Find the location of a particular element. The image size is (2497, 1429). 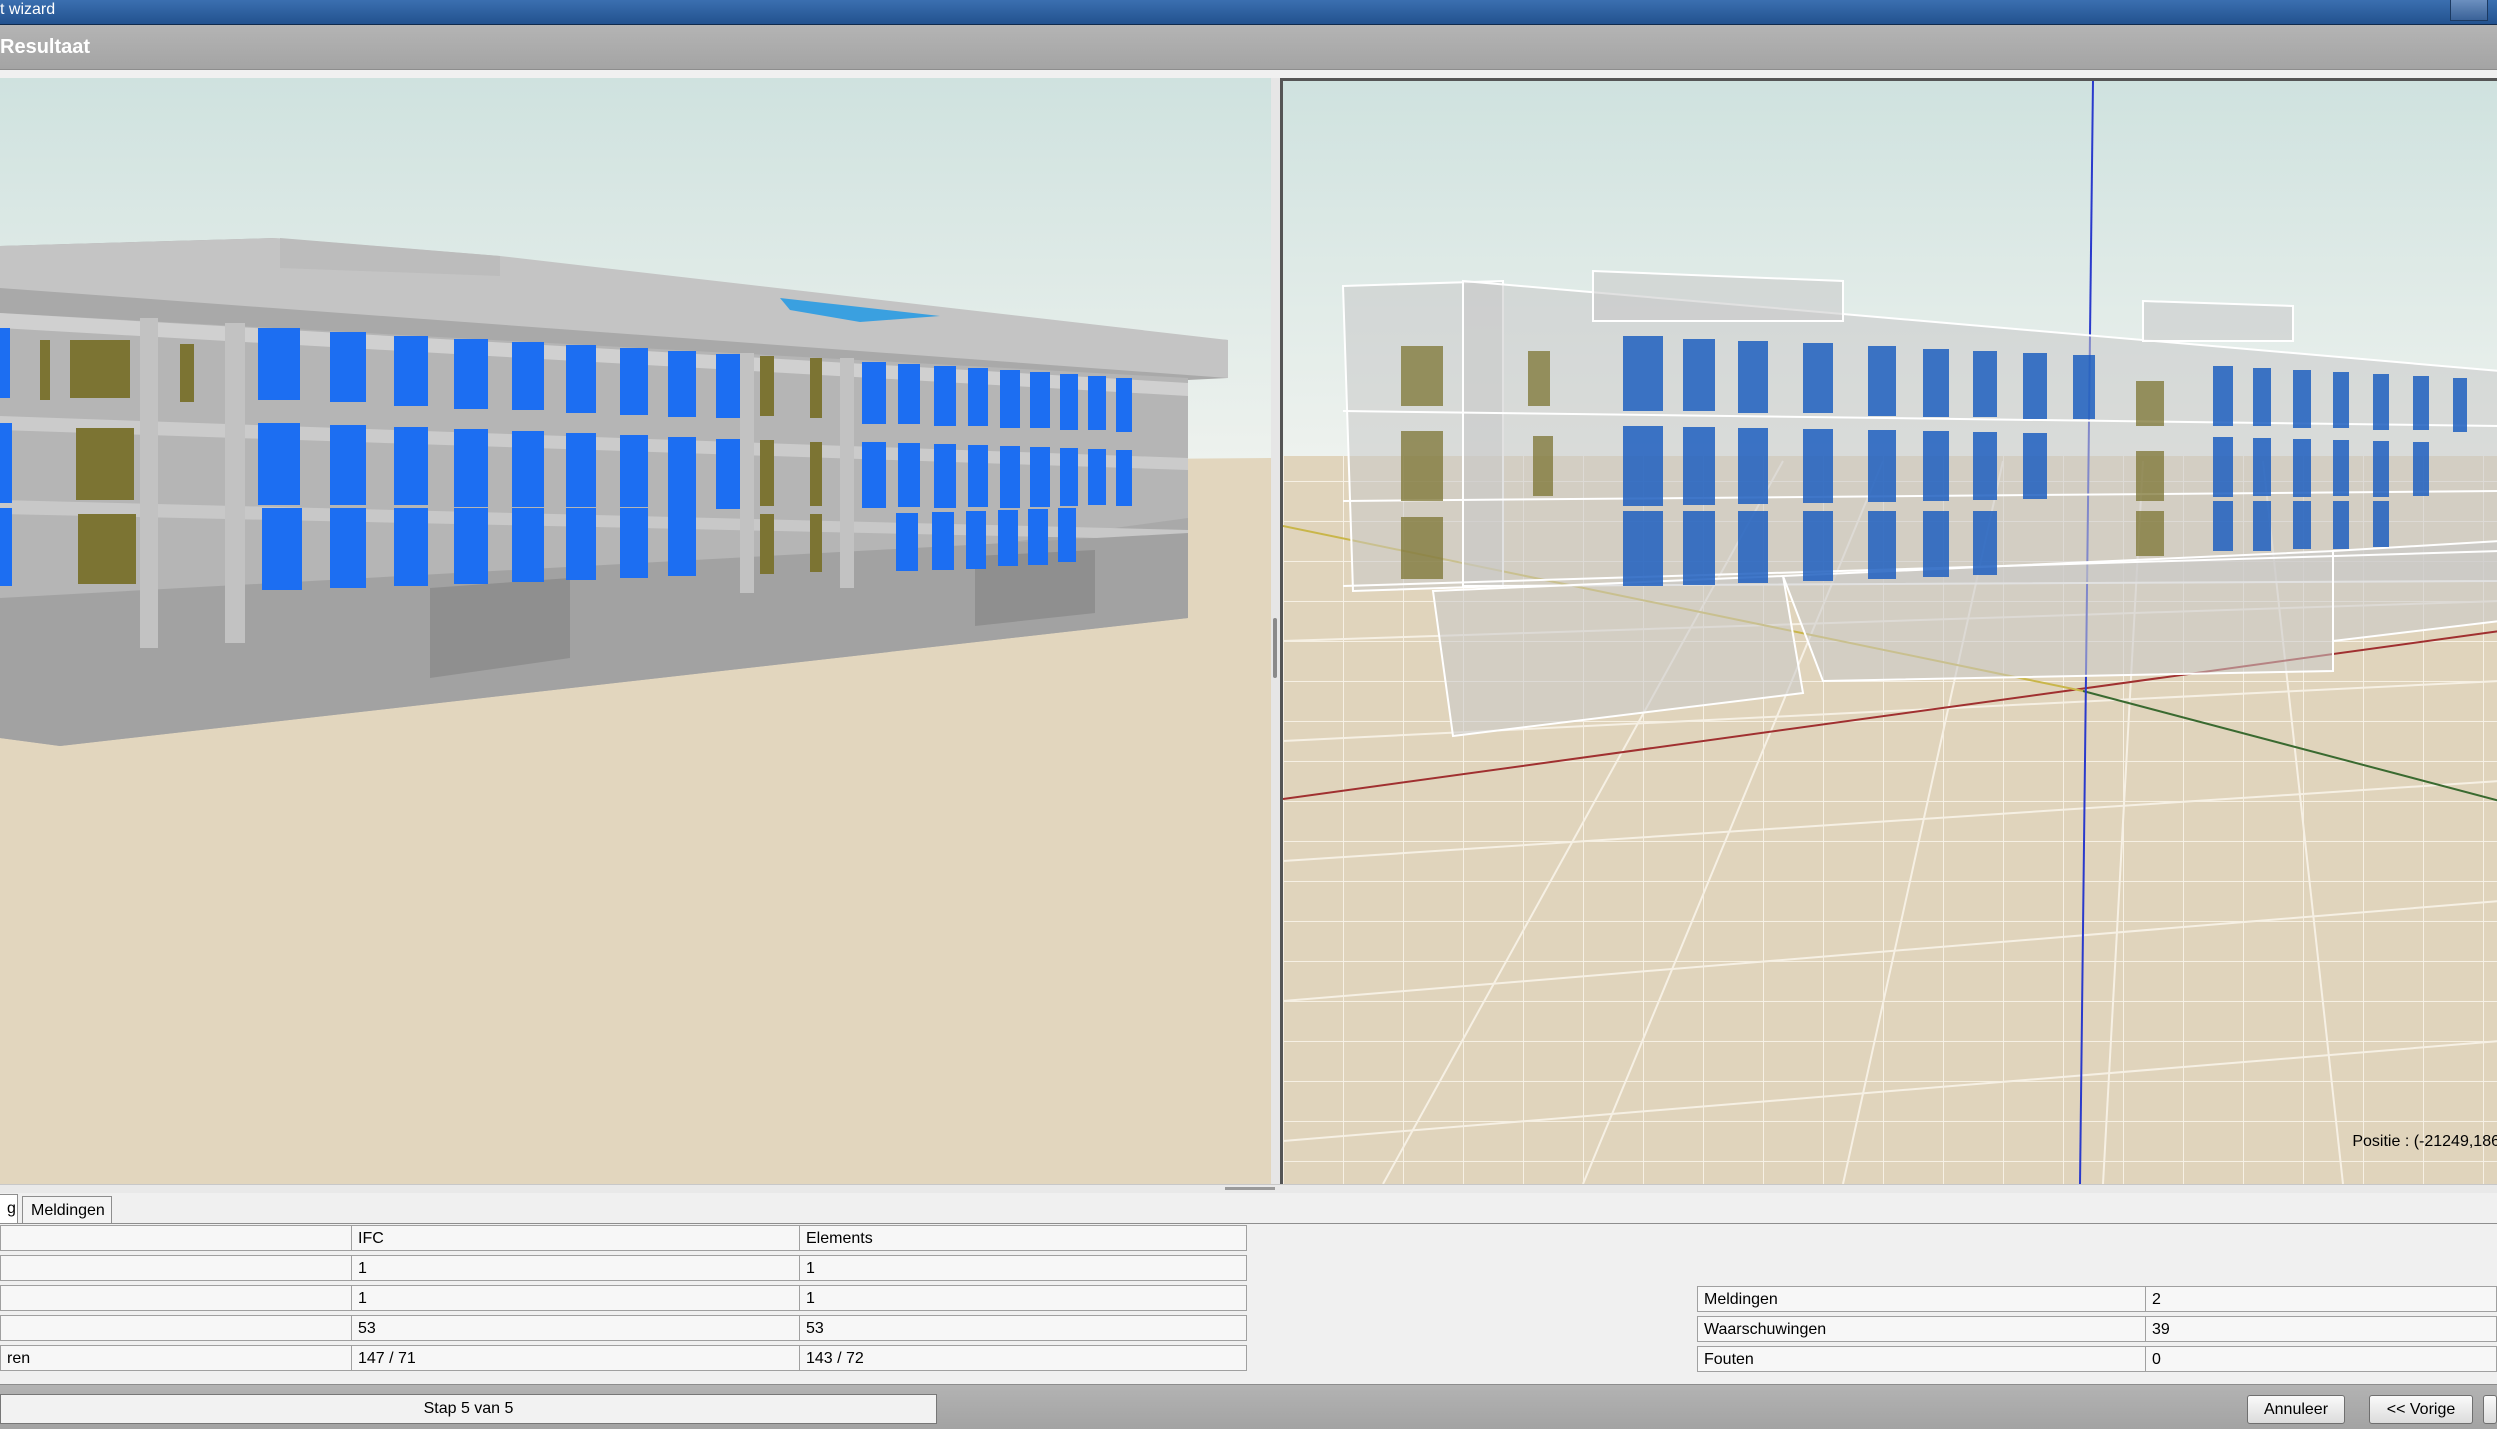

window-control-button is located at coordinates (2469, 10).